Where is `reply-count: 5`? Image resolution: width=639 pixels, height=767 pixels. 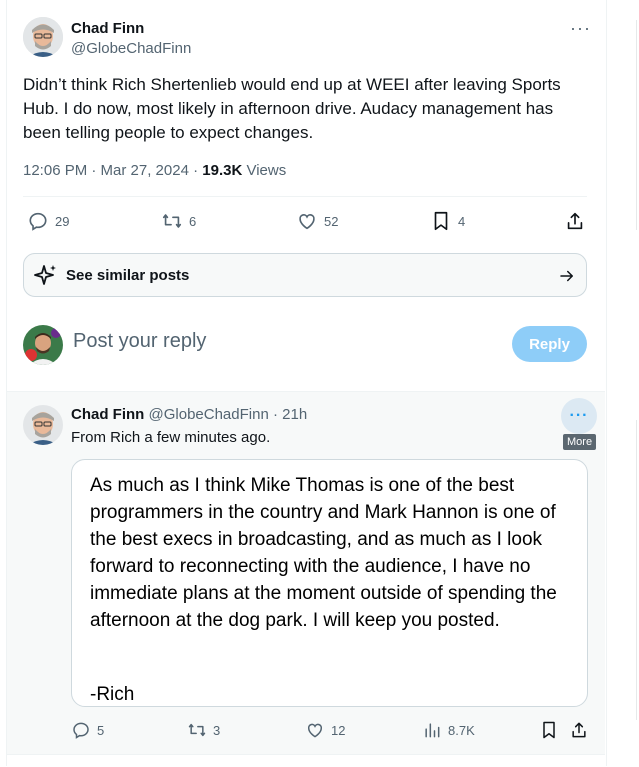 reply-count: 5 is located at coordinates (101, 730).